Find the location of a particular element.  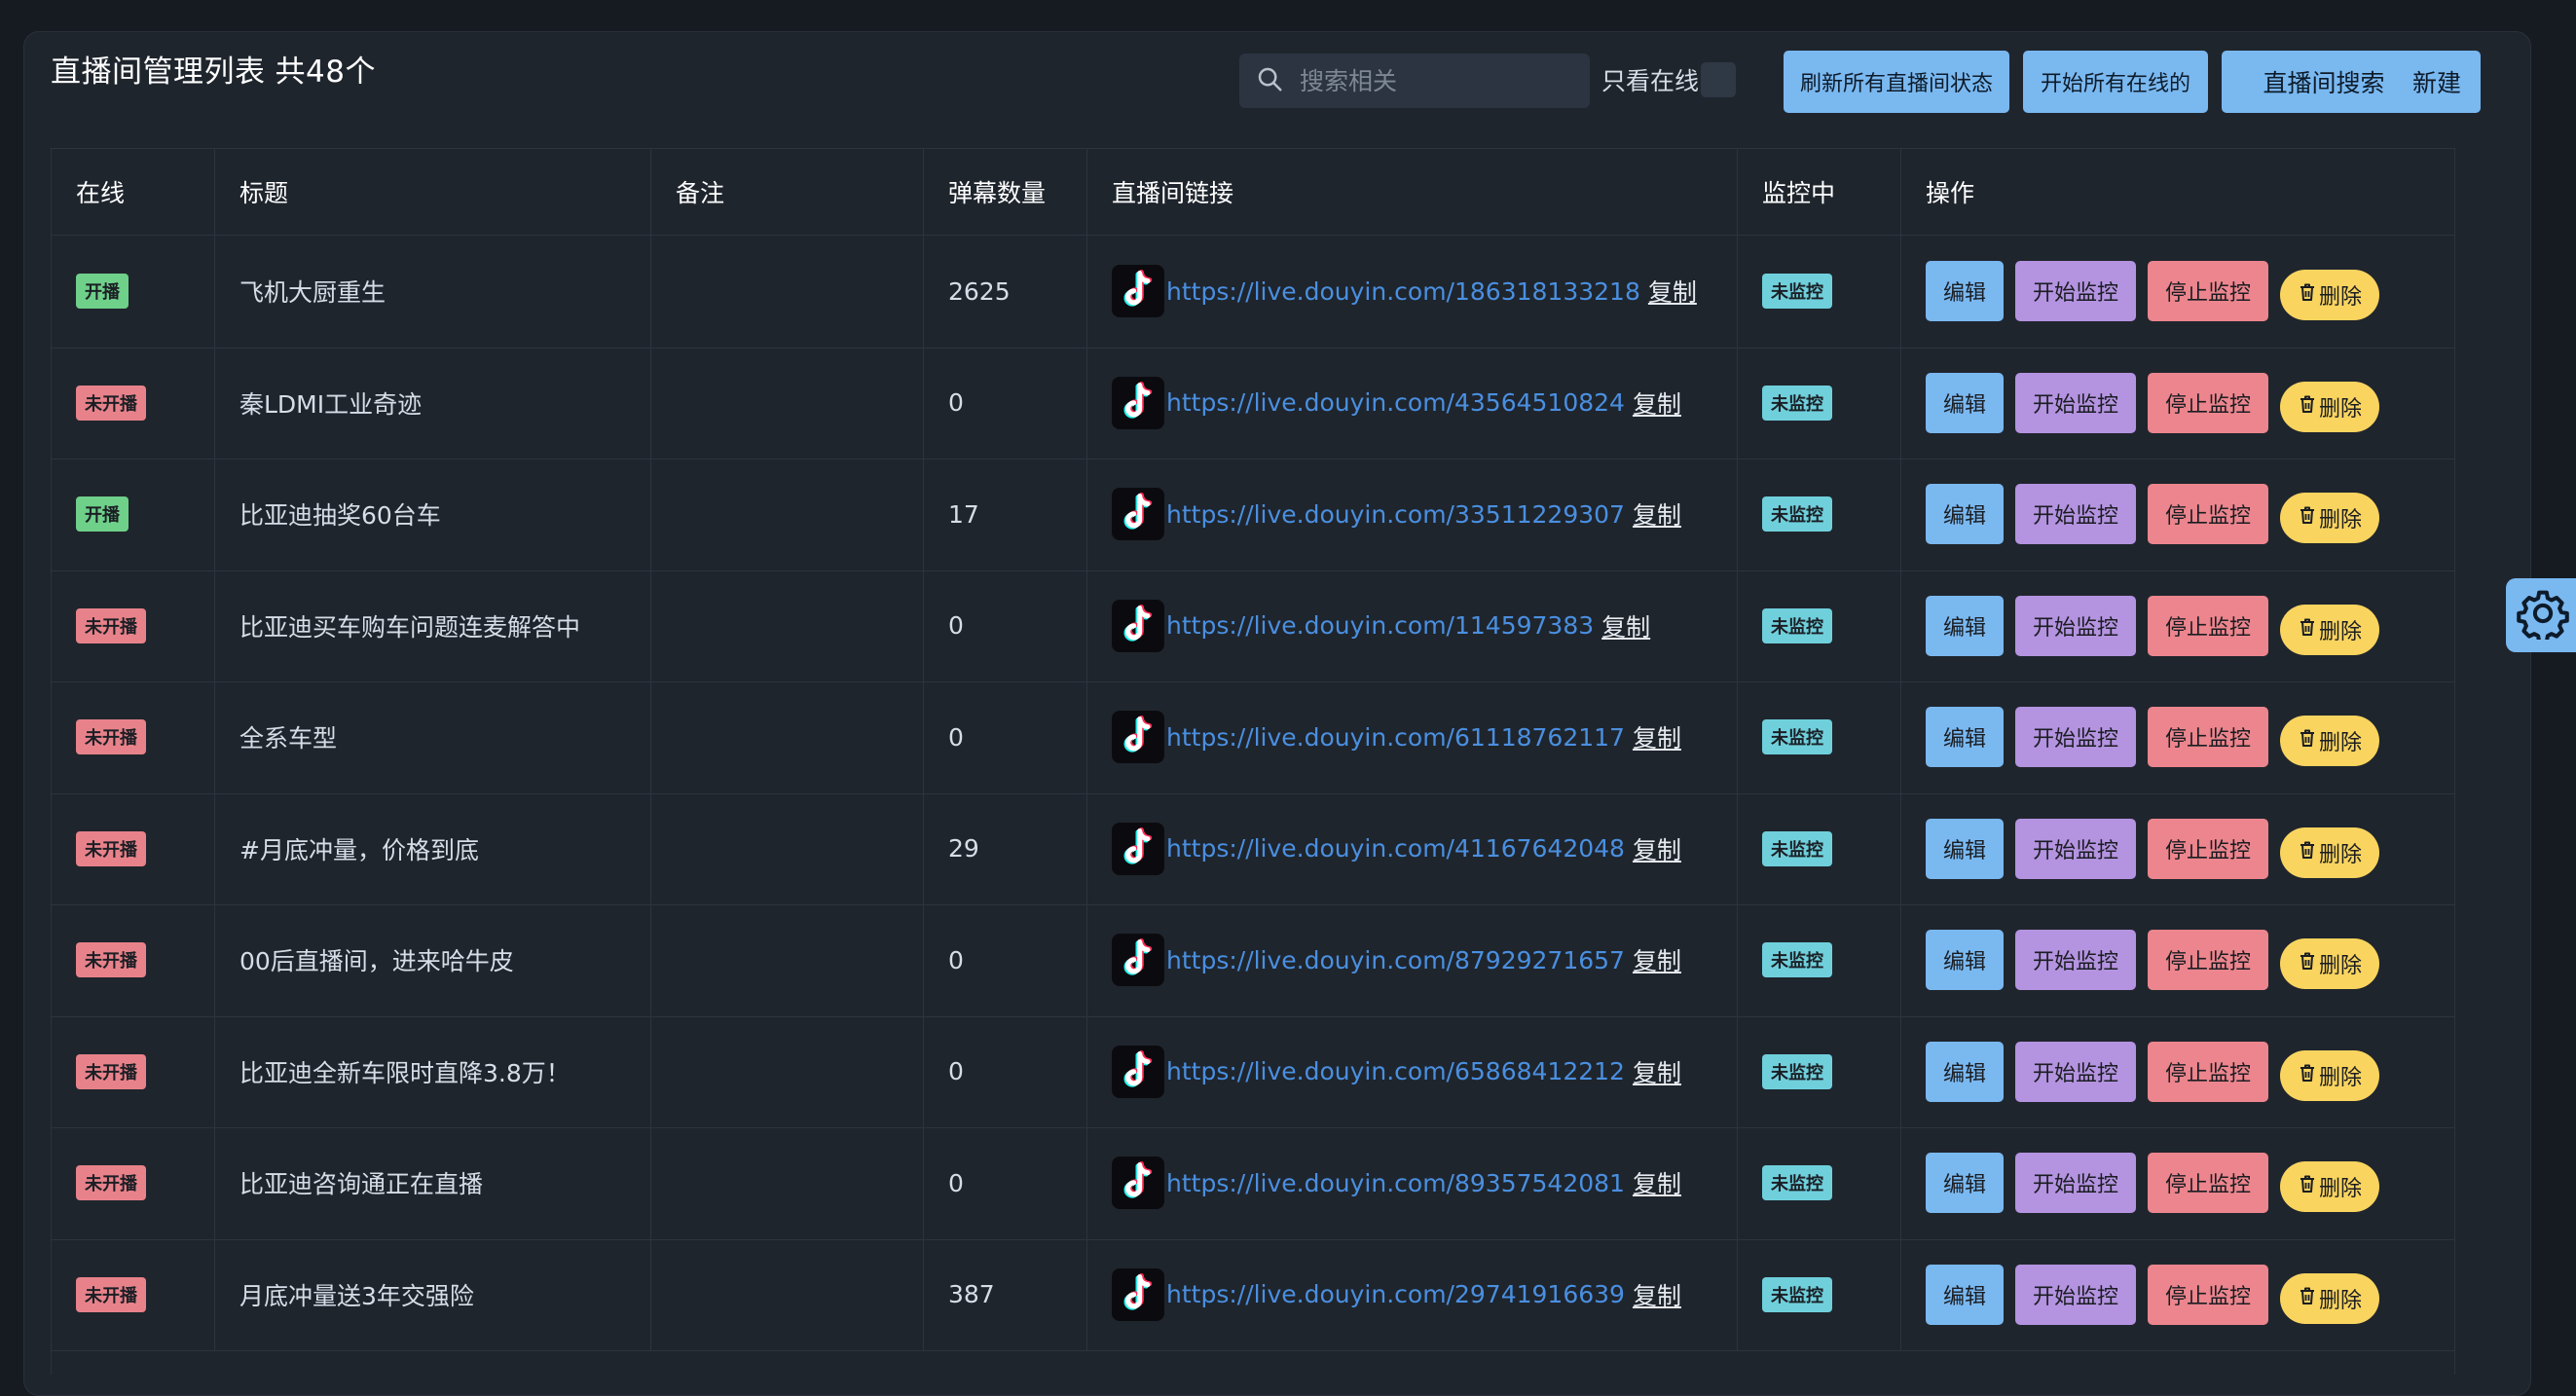

room-link: https://live.douyin.com/87929271657 is located at coordinates (1395, 960).